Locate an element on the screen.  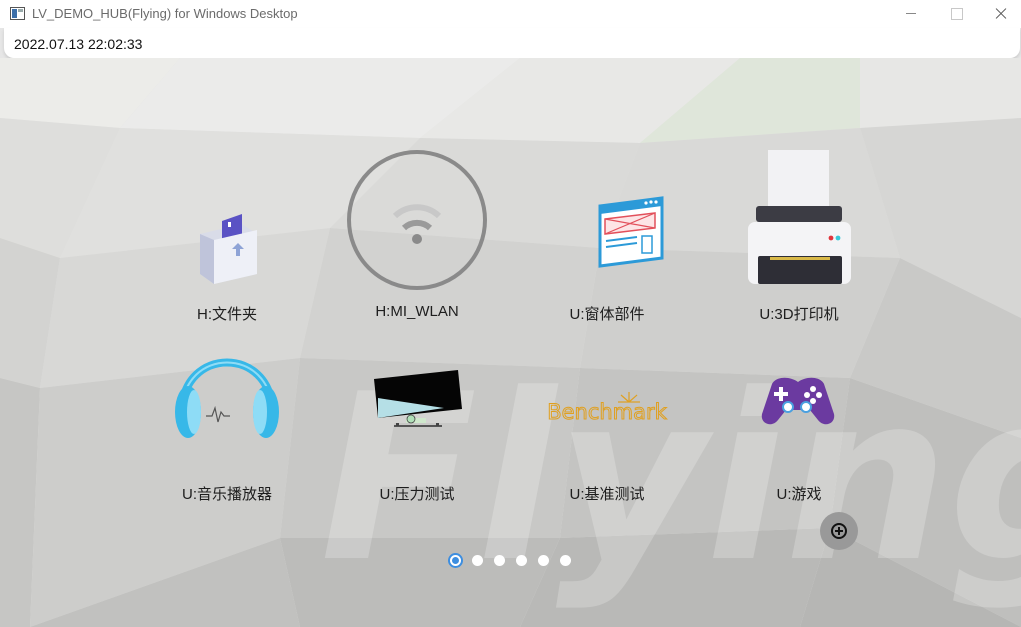
wifi-icon is located at coordinates (417, 220).